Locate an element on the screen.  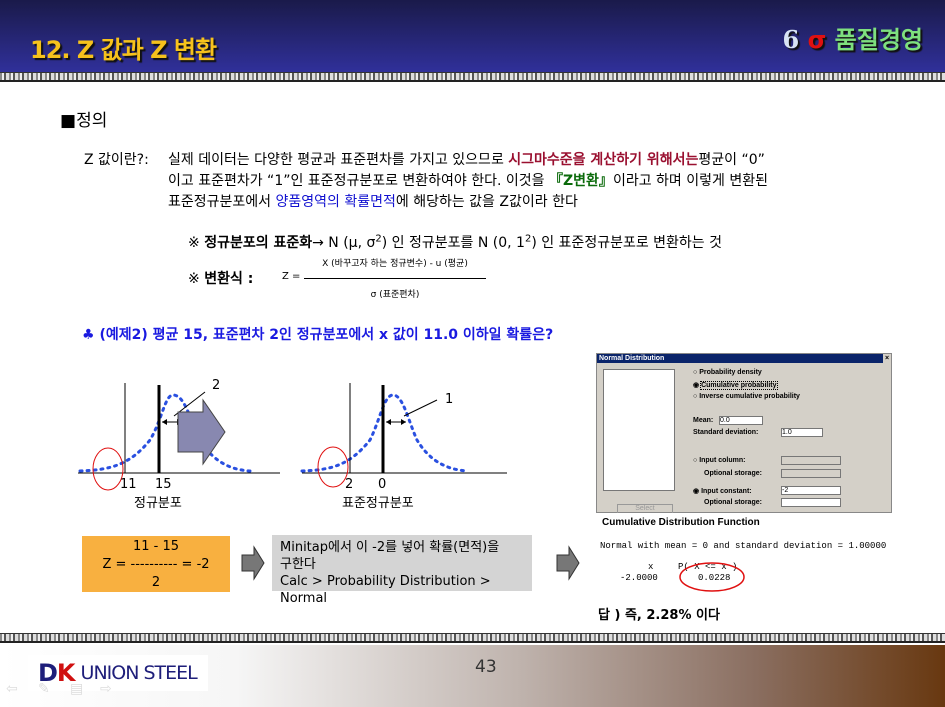
constant-input is located at coordinates (811, 490).